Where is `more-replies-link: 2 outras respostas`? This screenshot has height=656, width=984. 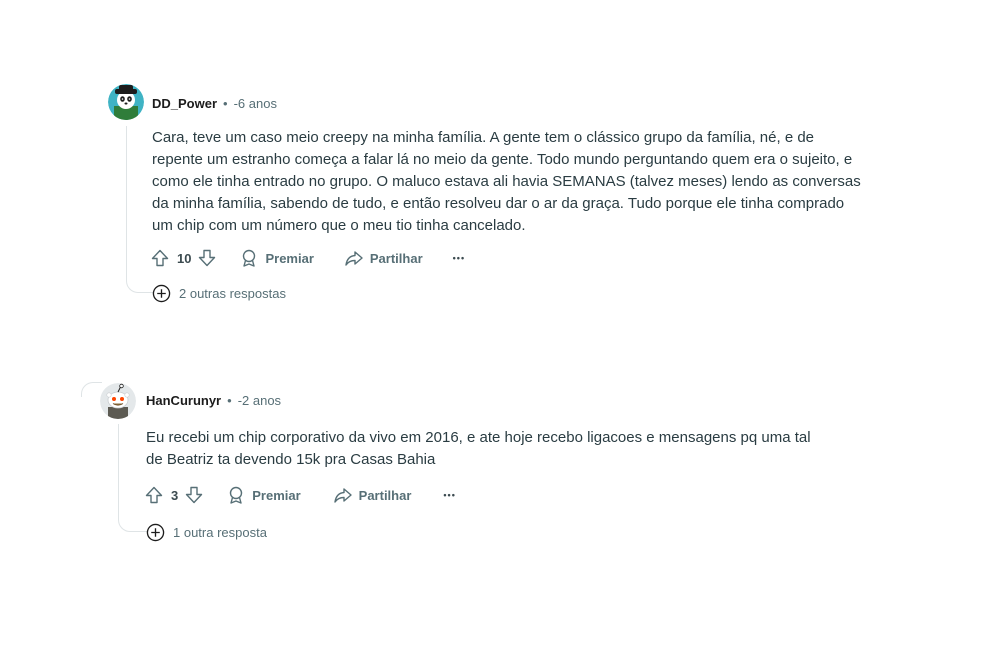 more-replies-link: 2 outras respostas is located at coordinates (219, 293).